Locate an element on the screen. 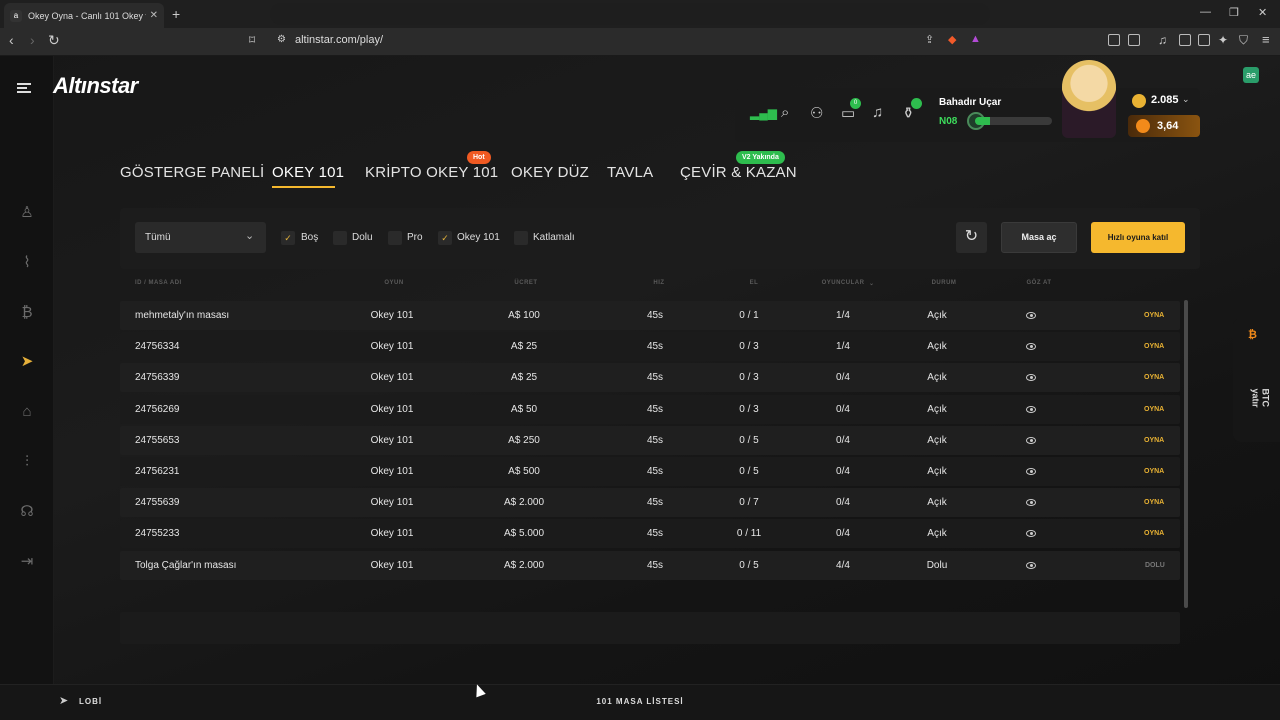  tab-cevir-kazan: ÇEVİR & KAZAN is located at coordinates (738, 172).